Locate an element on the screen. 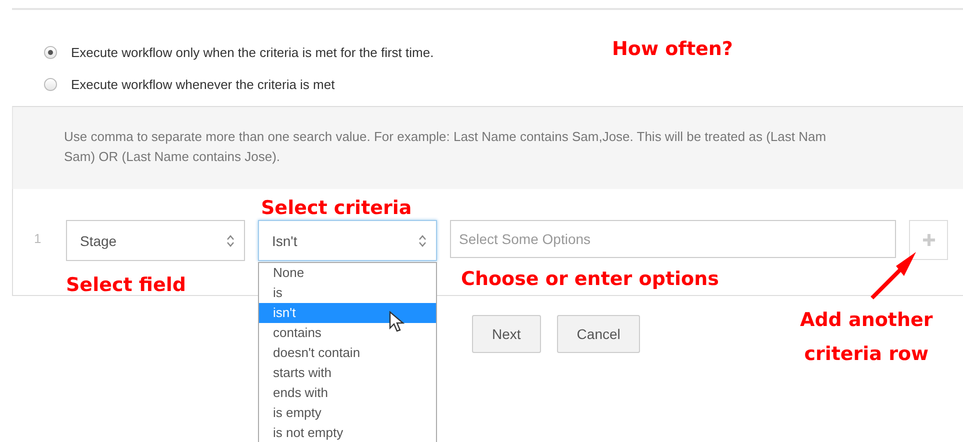 This screenshot has width=963, height=442. next-button: Next is located at coordinates (506, 334).